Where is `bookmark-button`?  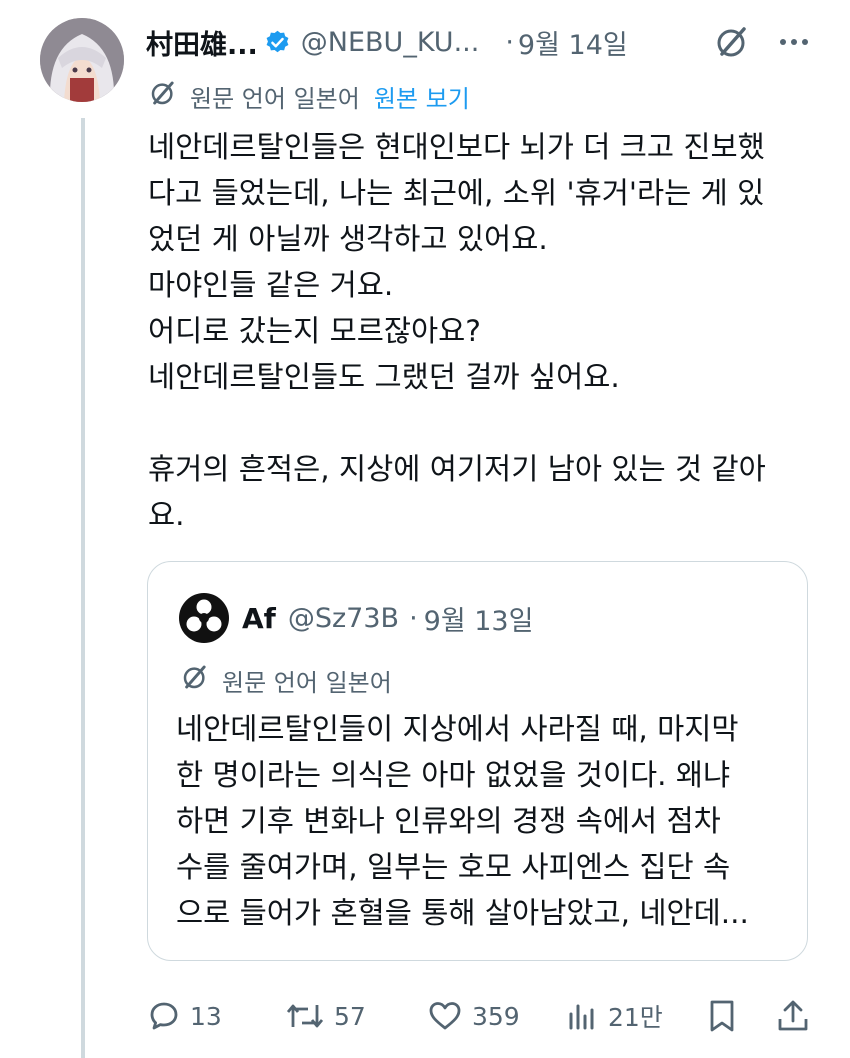 bookmark-button is located at coordinates (722, 1016).